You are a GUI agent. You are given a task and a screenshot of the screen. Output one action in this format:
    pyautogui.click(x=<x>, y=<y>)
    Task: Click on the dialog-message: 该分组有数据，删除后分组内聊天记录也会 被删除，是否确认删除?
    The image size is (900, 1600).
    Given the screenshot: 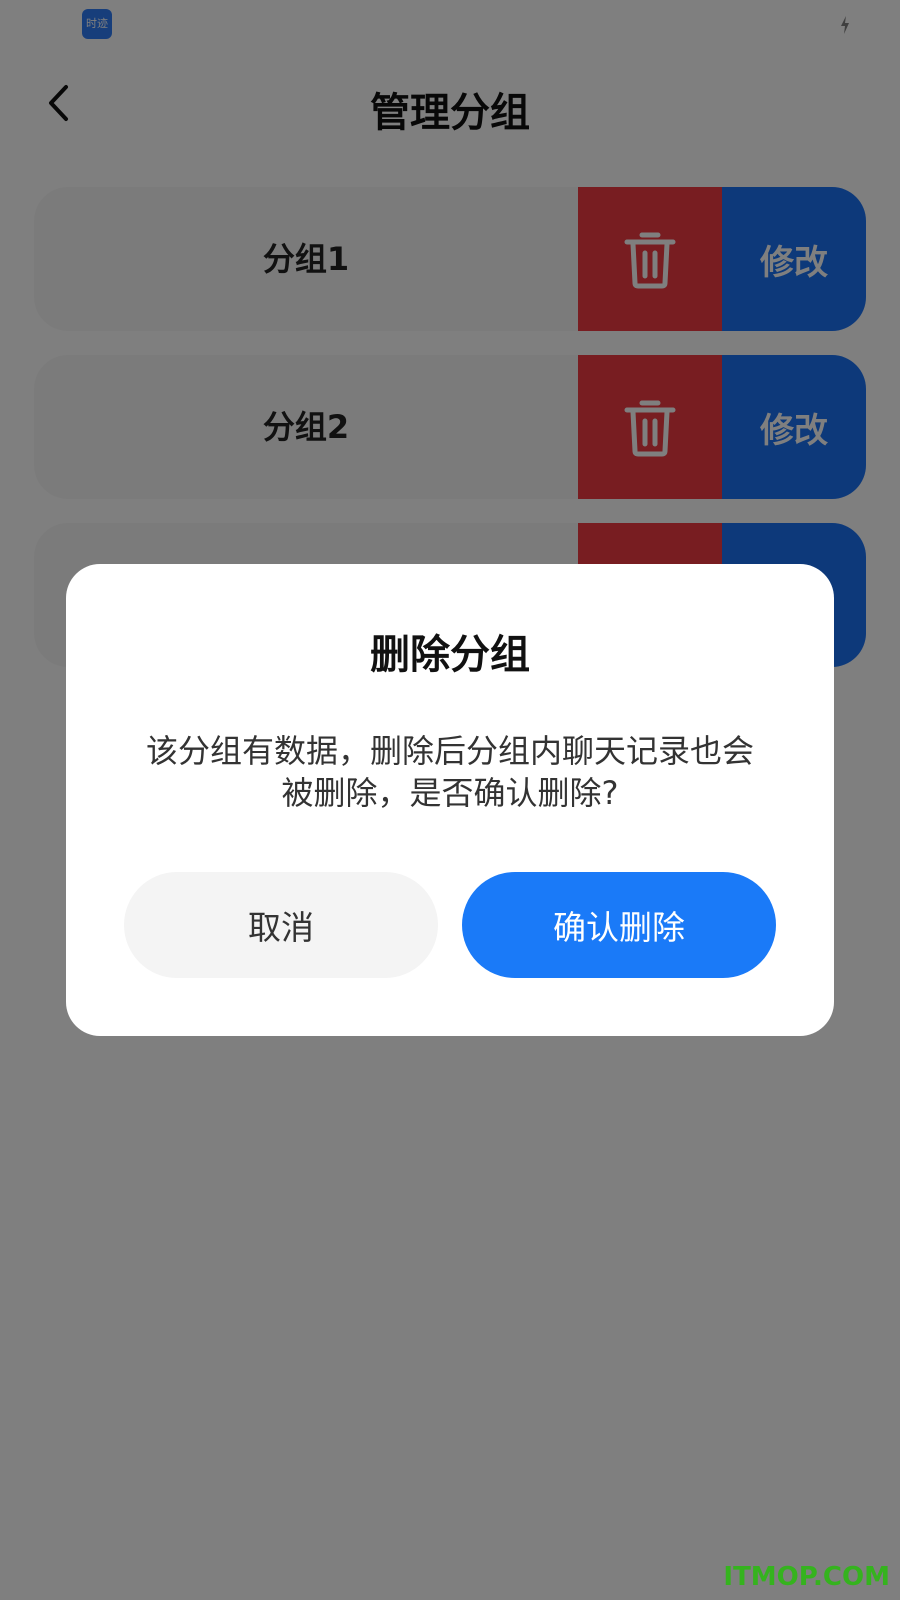 What is the action you would take?
    pyautogui.click(x=450, y=772)
    